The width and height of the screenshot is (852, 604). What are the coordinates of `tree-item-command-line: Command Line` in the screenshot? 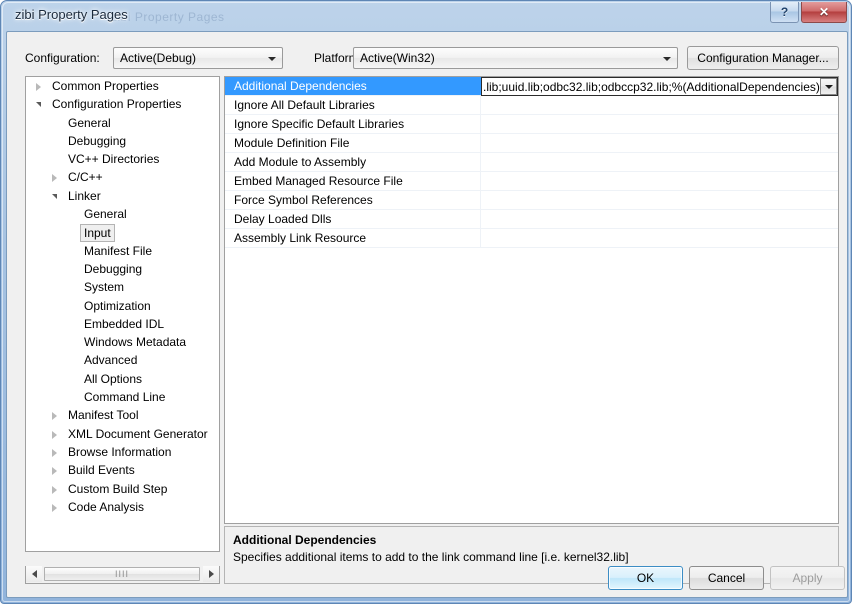 It's located at (122, 397).